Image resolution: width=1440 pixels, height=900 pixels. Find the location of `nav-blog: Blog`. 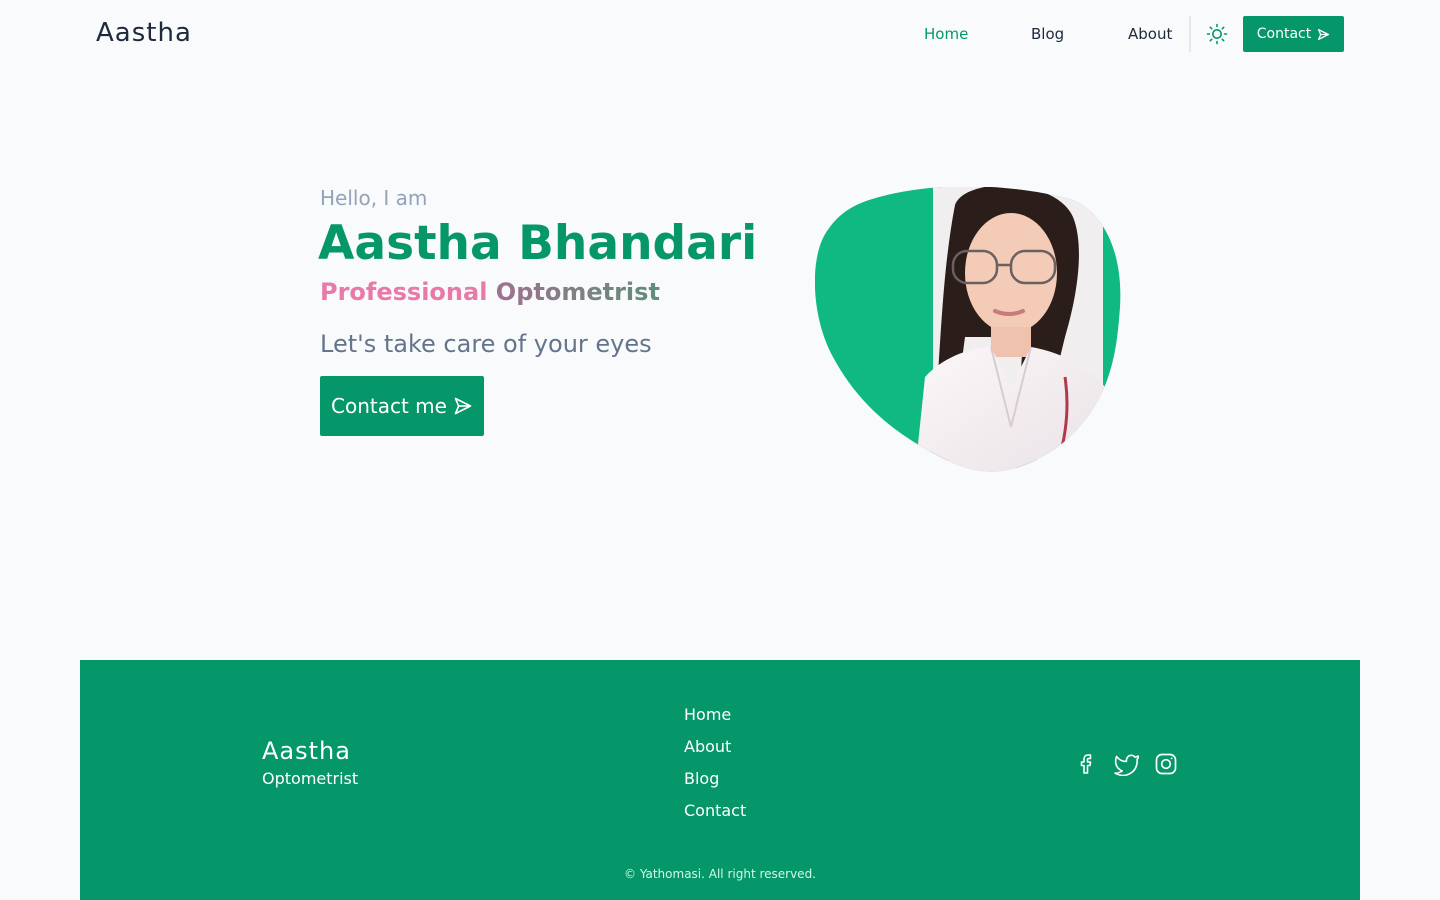

nav-blog: Blog is located at coordinates (1047, 34).